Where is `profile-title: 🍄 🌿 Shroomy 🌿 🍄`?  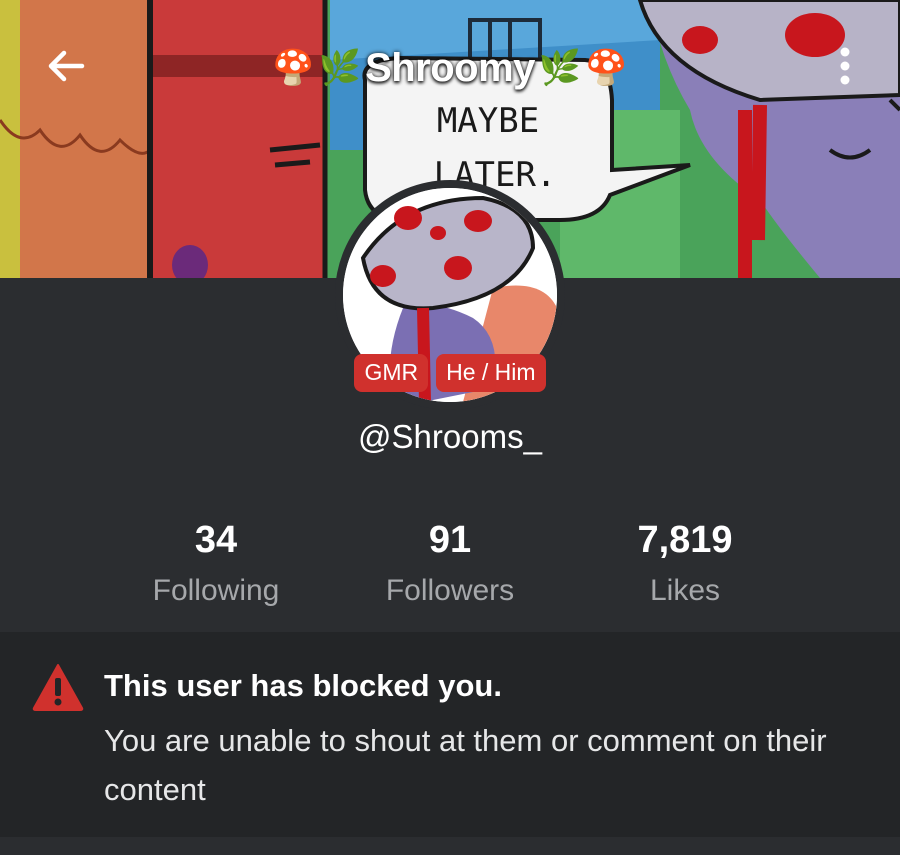 profile-title: 🍄 🌿 Shroomy 🌿 🍄 is located at coordinates (450, 68).